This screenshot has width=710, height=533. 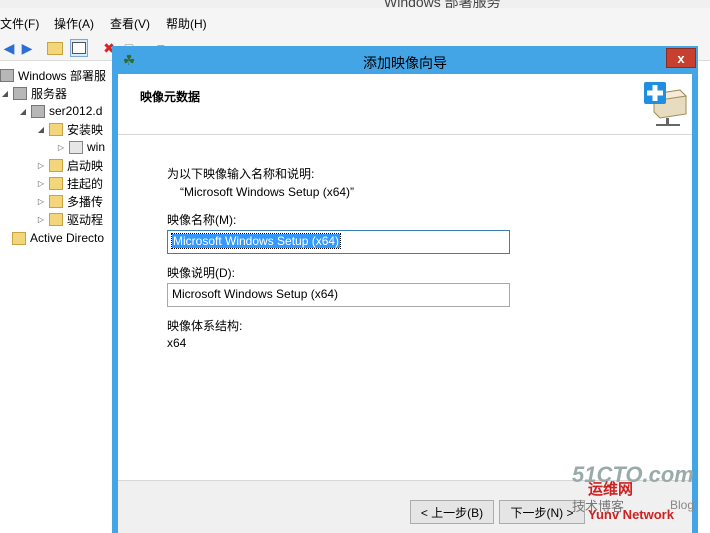 What do you see at coordinates (62, 75) in the screenshot?
I see `tree-item-label: Windows 部署服` at bounding box center [62, 75].